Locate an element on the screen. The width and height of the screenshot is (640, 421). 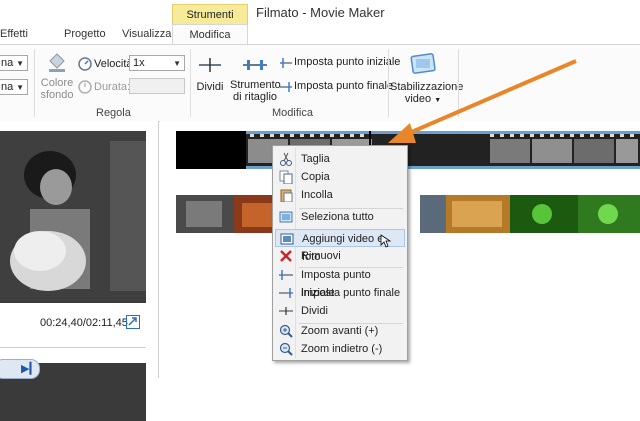
context-tab-group-video-tools: Strumenti video is located at coordinates (210, 22).